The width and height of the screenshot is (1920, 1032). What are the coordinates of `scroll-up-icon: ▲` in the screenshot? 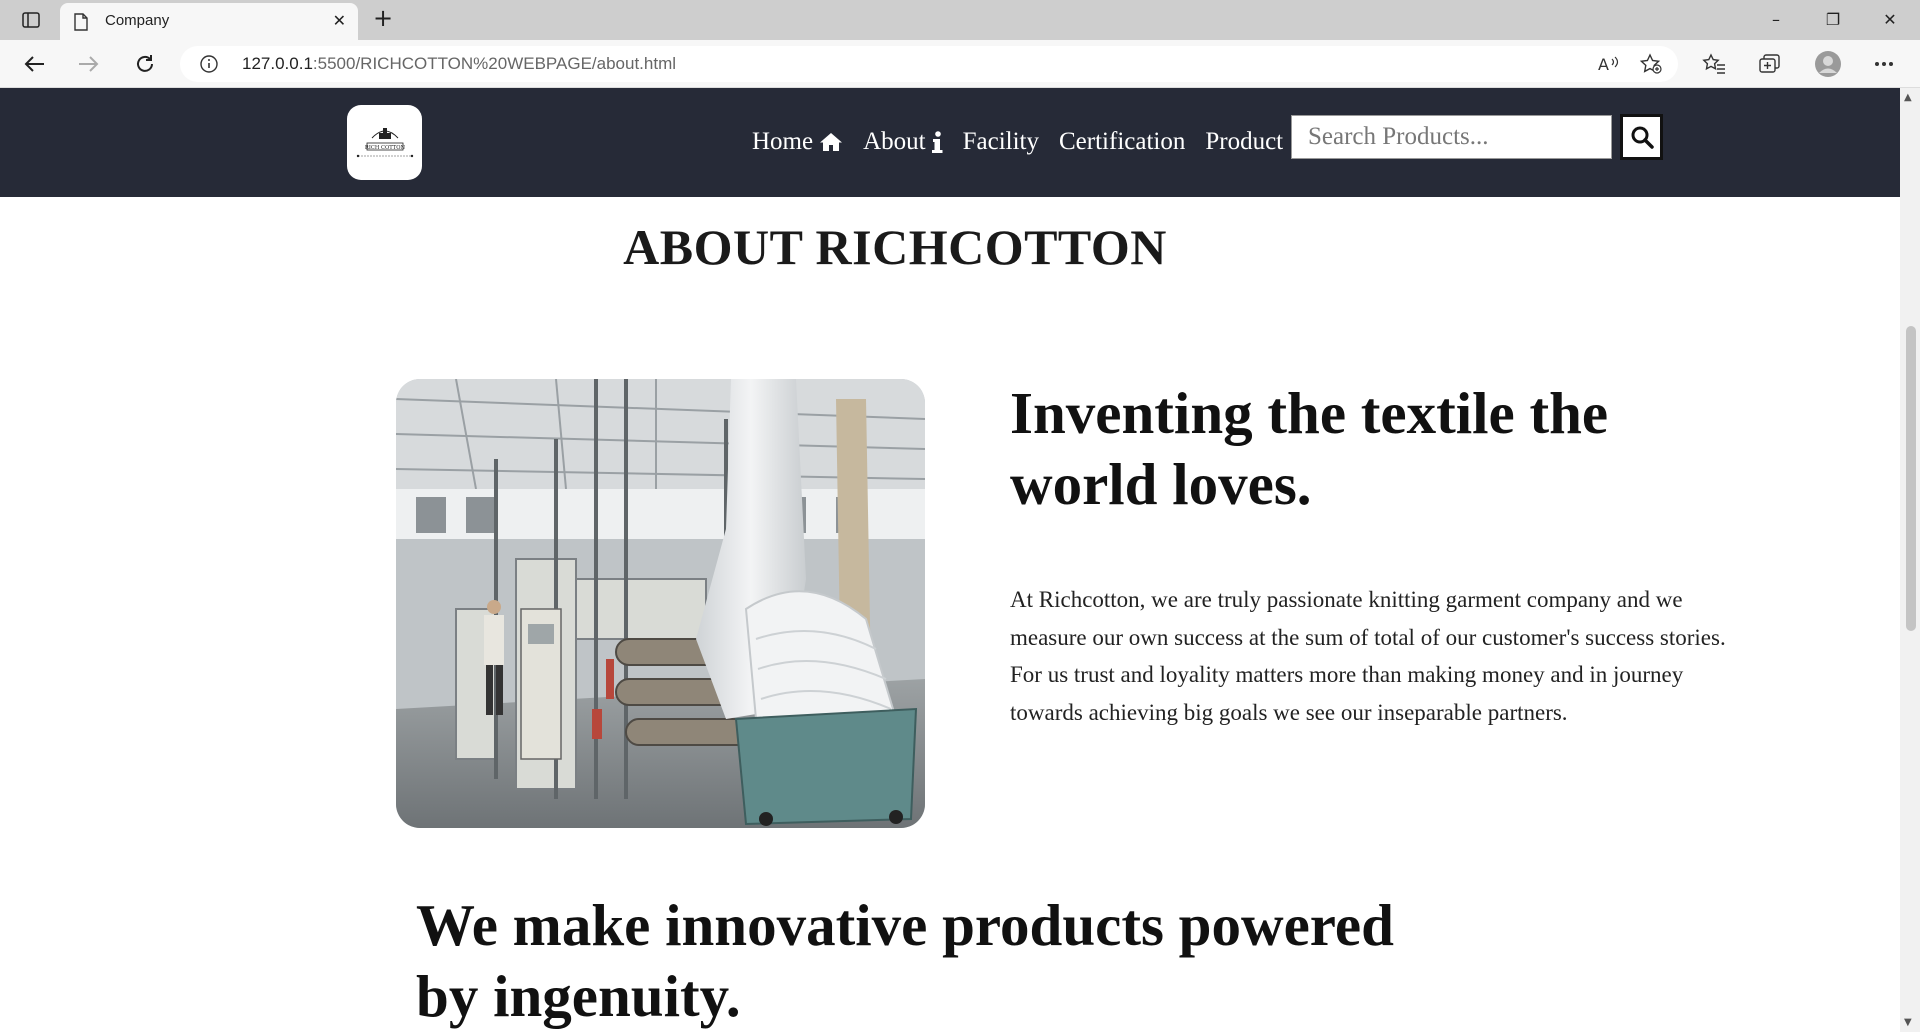 It's located at (1908, 97).